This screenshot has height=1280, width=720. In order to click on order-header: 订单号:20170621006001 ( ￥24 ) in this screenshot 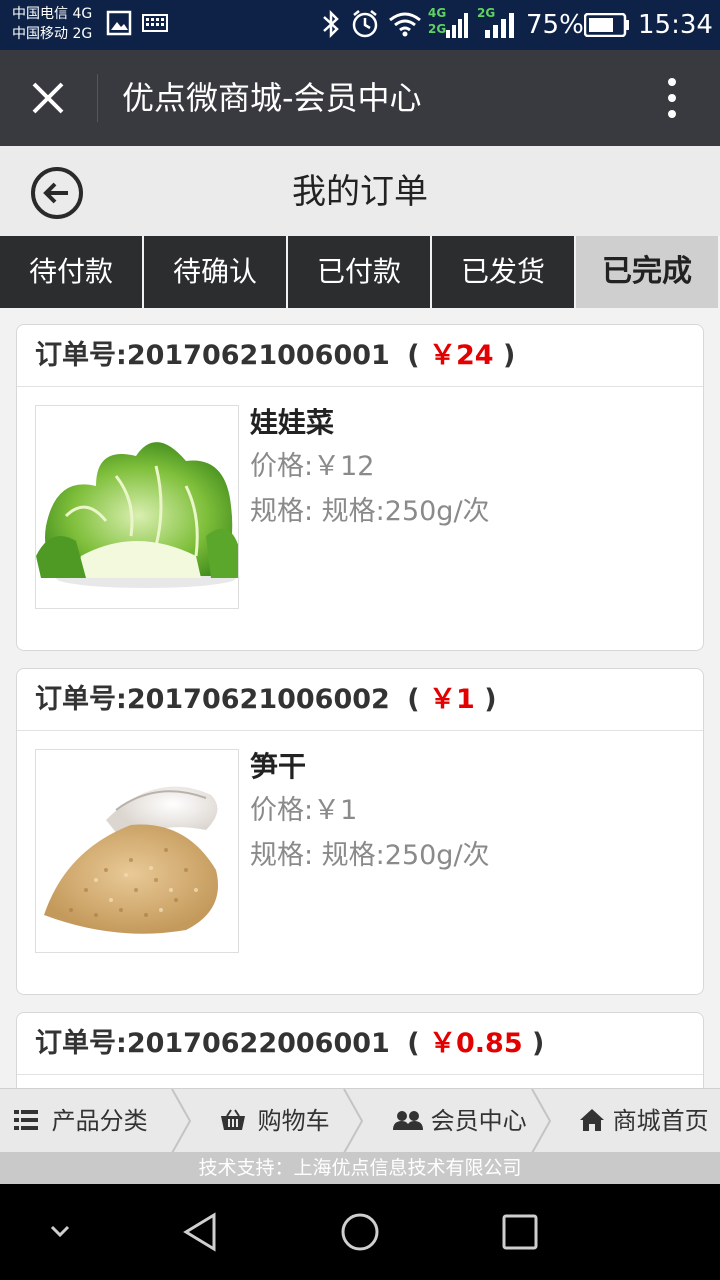, I will do `click(360, 356)`.